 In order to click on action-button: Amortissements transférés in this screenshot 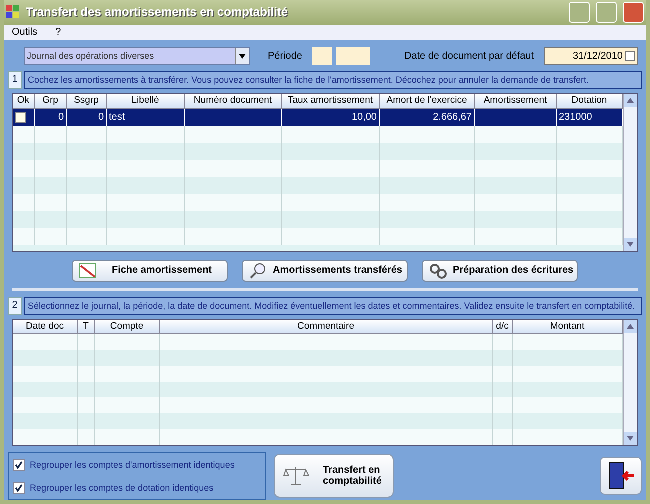, I will do `click(325, 271)`.